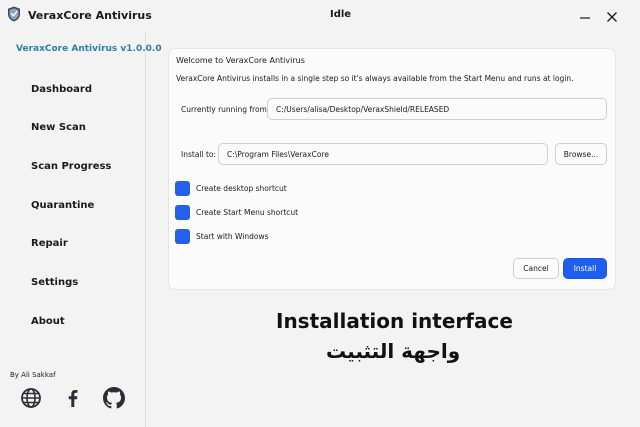 Image resolution: width=640 pixels, height=427 pixels. I want to click on minimize-icon, so click(585, 17).